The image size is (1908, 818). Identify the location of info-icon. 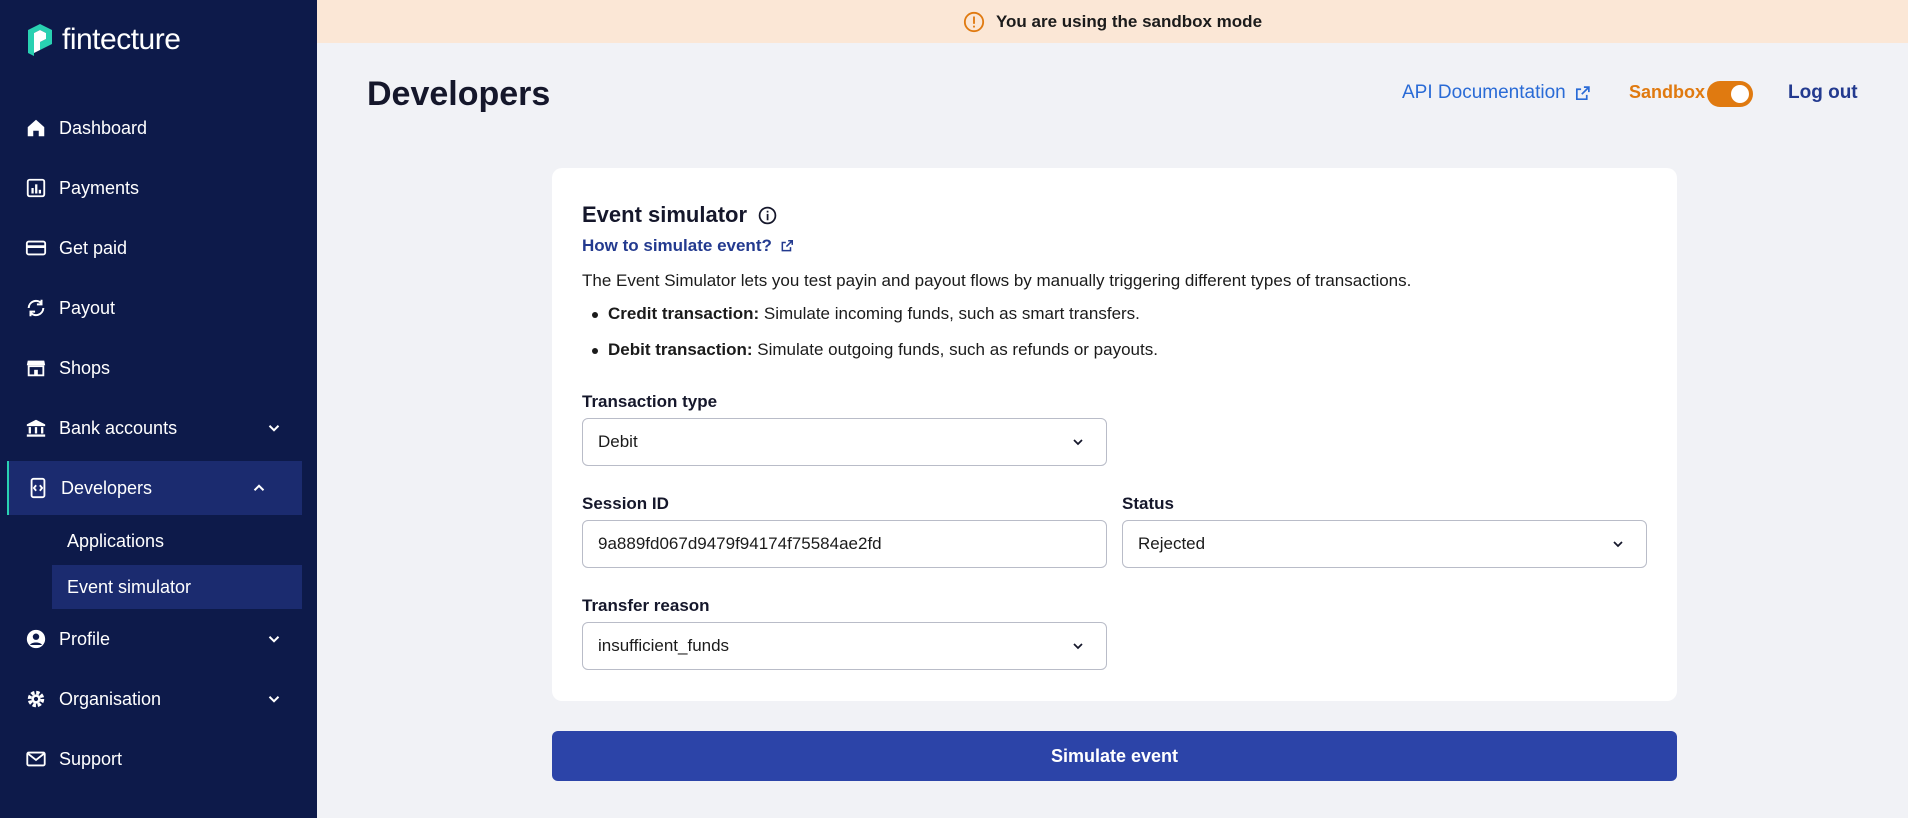
(767, 215).